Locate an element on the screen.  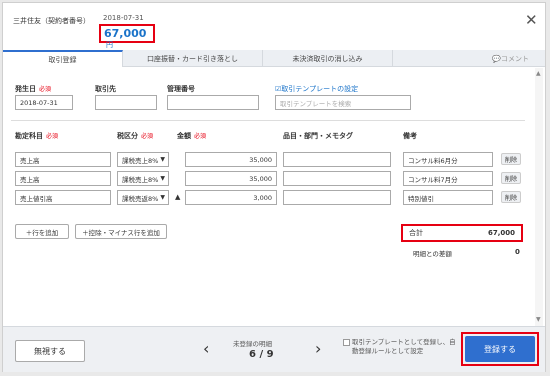
total-value: 67,000 is located at coordinates (501, 233).